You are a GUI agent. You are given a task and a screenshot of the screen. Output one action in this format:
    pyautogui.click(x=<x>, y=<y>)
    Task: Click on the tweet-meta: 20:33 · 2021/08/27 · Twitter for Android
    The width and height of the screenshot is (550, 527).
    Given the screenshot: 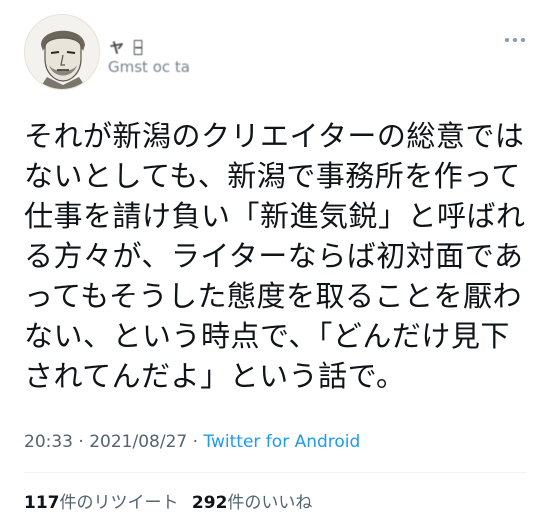 What is the action you would take?
    pyautogui.click(x=192, y=442)
    